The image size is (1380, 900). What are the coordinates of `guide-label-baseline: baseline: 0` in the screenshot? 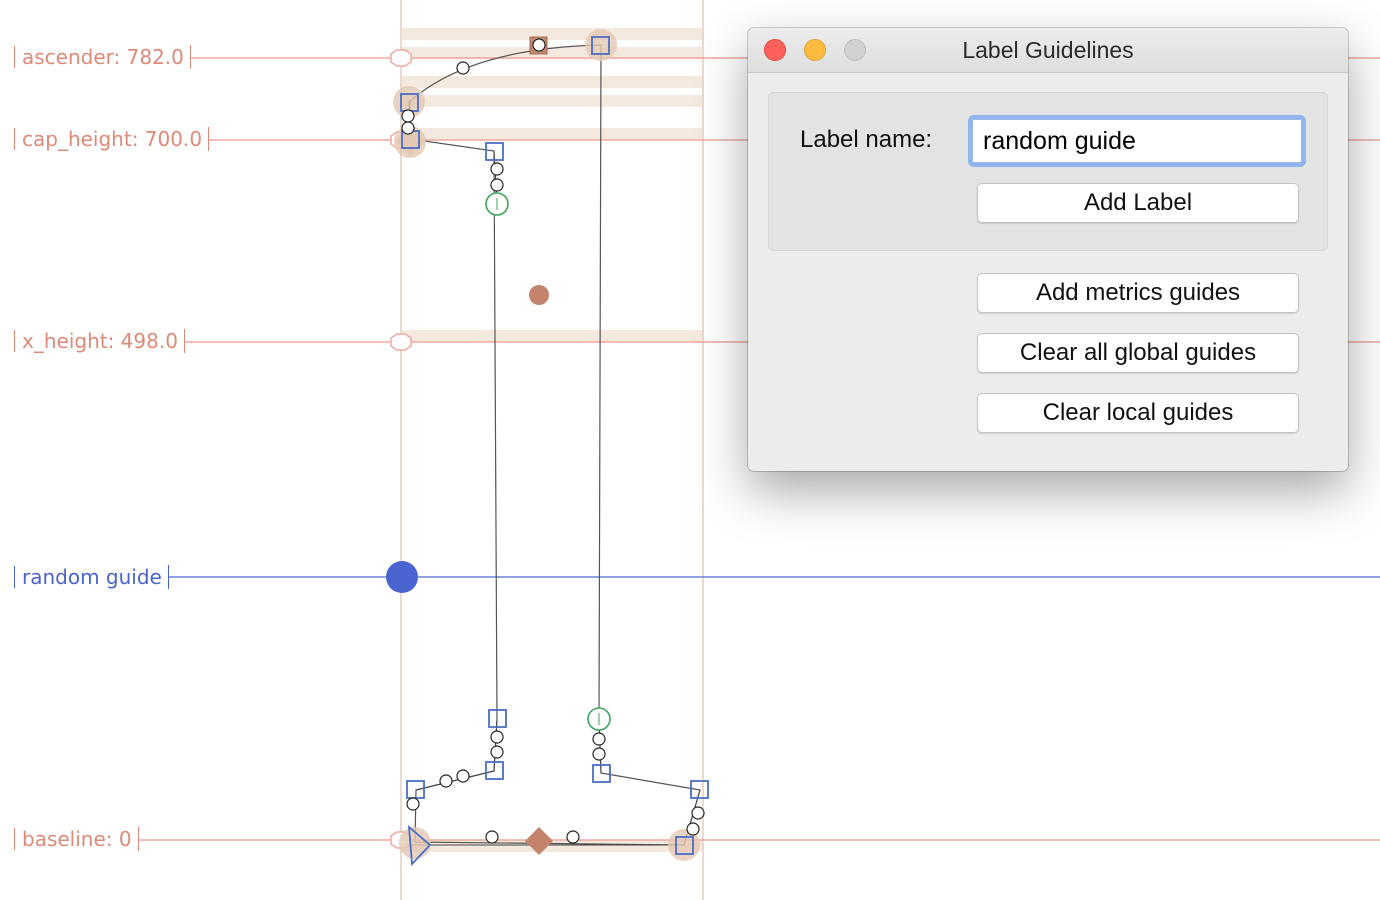 It's located at (69, 839).